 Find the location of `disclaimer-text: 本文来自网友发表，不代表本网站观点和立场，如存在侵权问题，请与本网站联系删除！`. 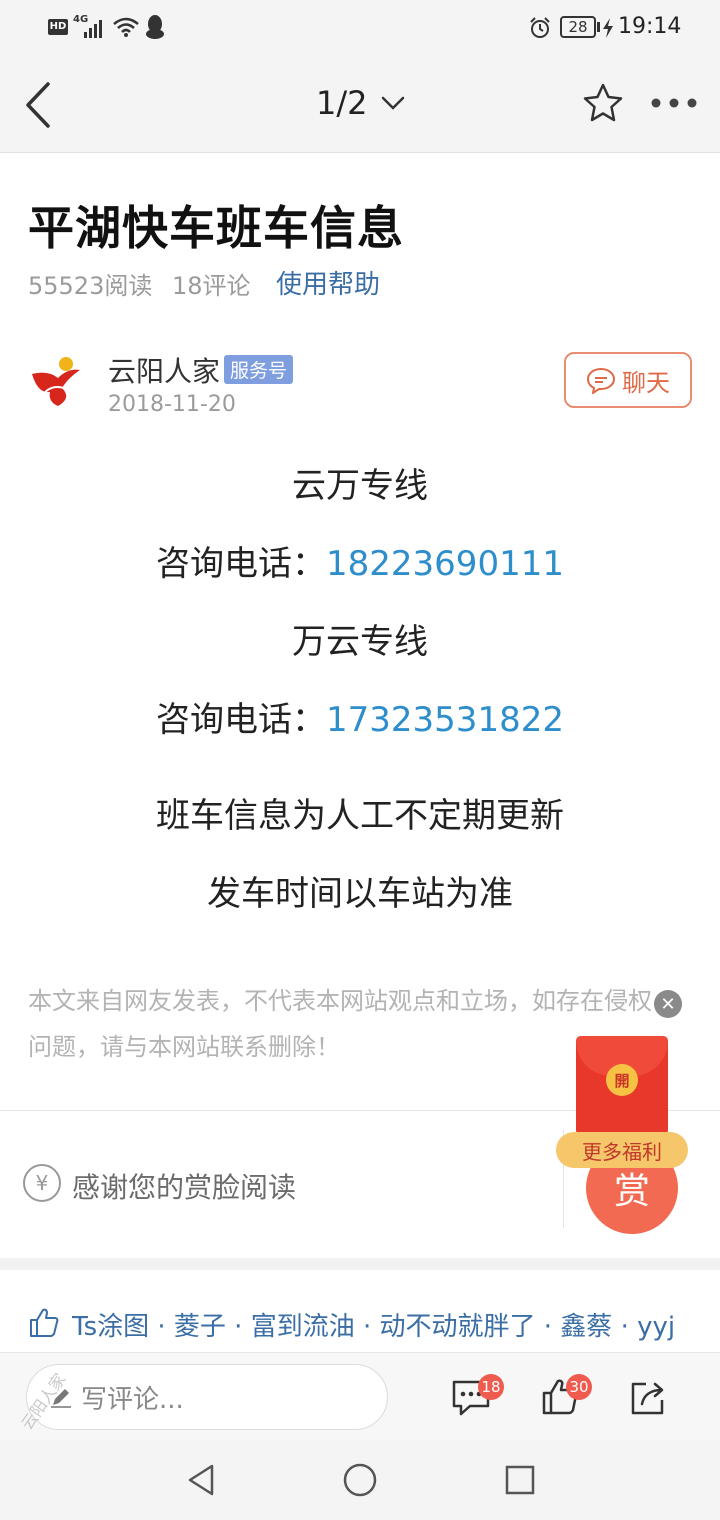

disclaimer-text: 本文来自网友发表，不代表本网站观点和立场，如存在侵权问题，请与本网站联系删除！ is located at coordinates (340, 1024).